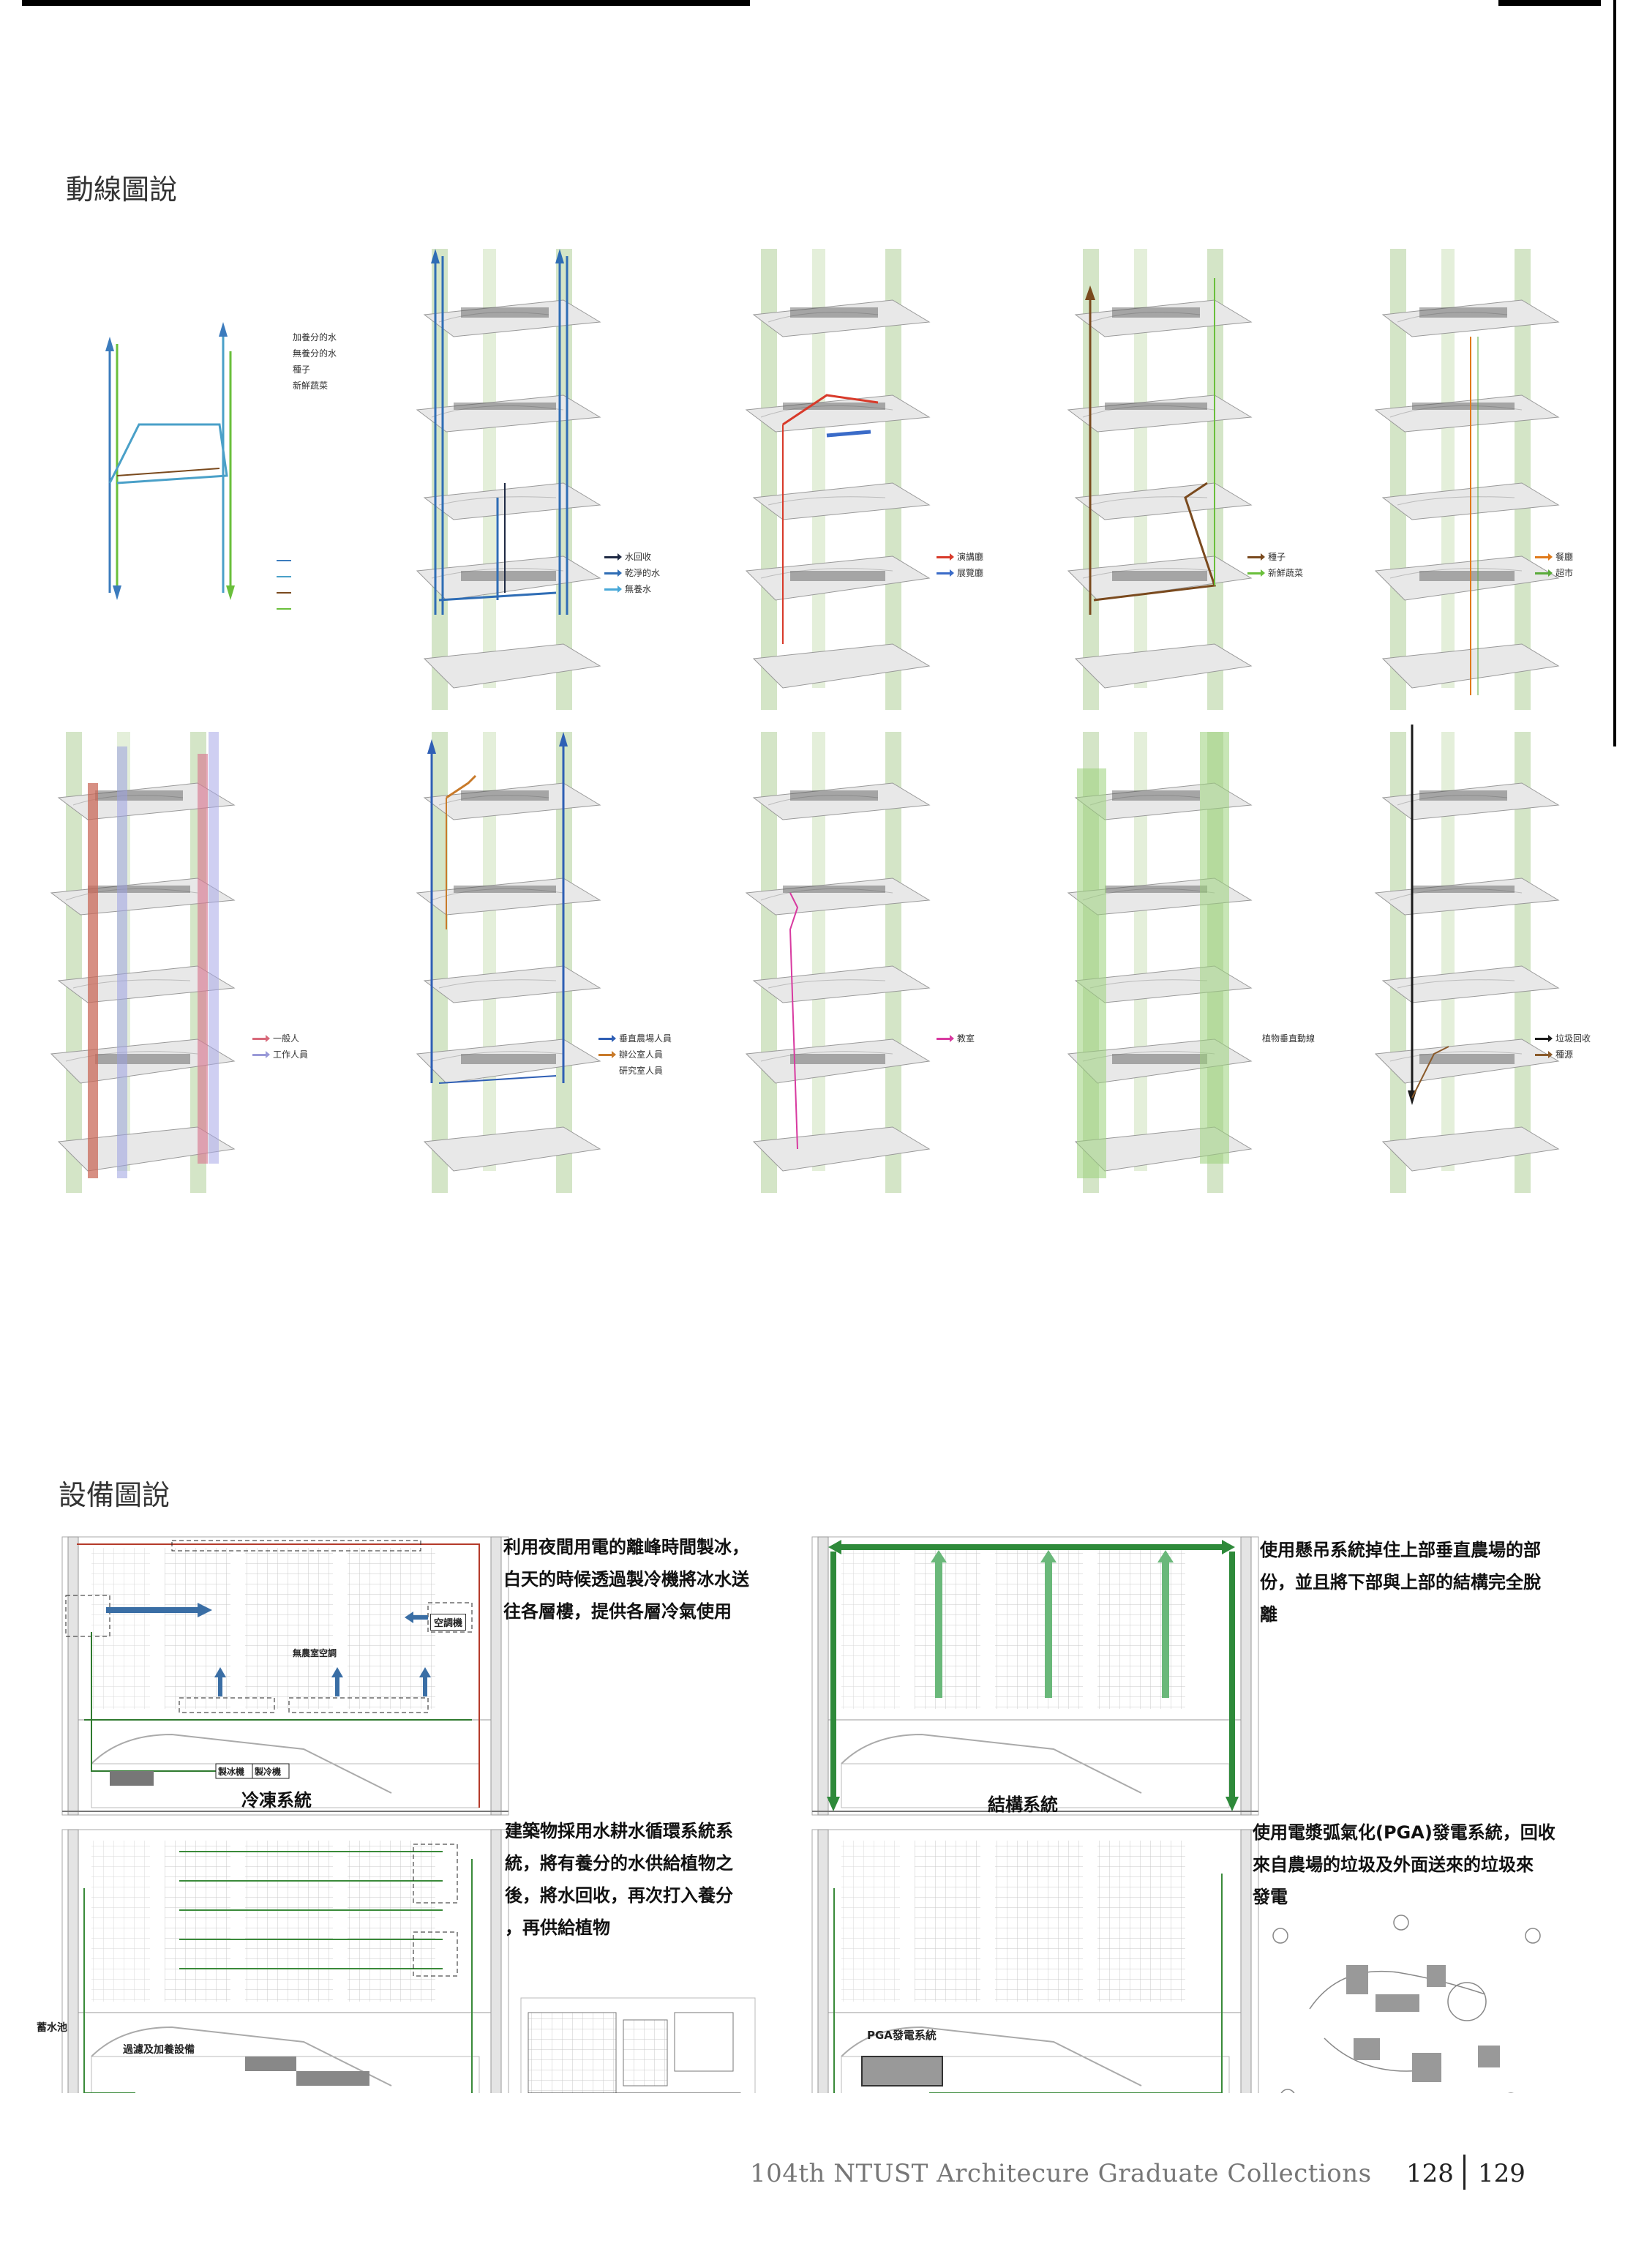  What do you see at coordinates (142, 962) in the screenshot?
I see `diagram-people` at bounding box center [142, 962].